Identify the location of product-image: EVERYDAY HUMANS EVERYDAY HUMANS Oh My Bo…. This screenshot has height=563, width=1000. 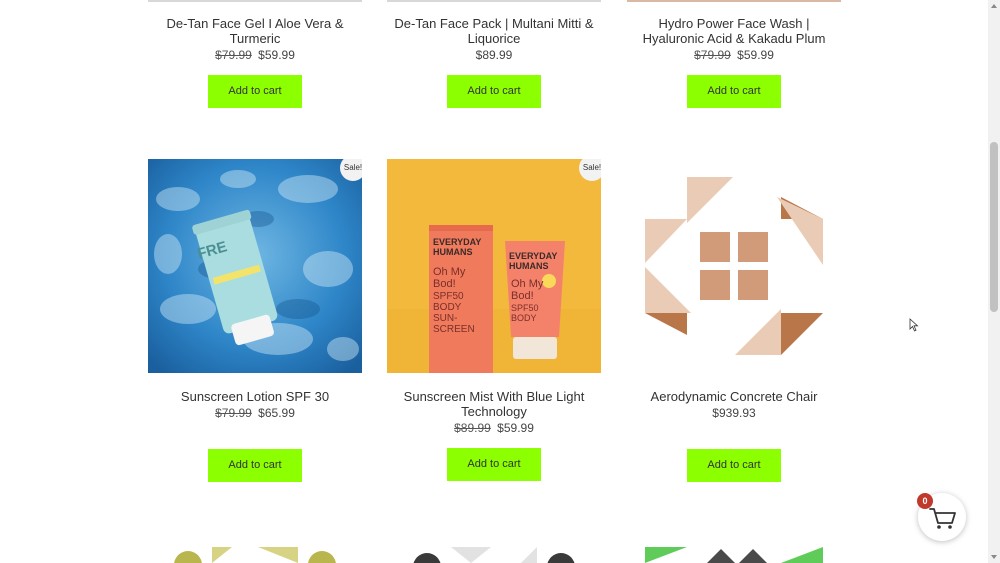
(494, 266).